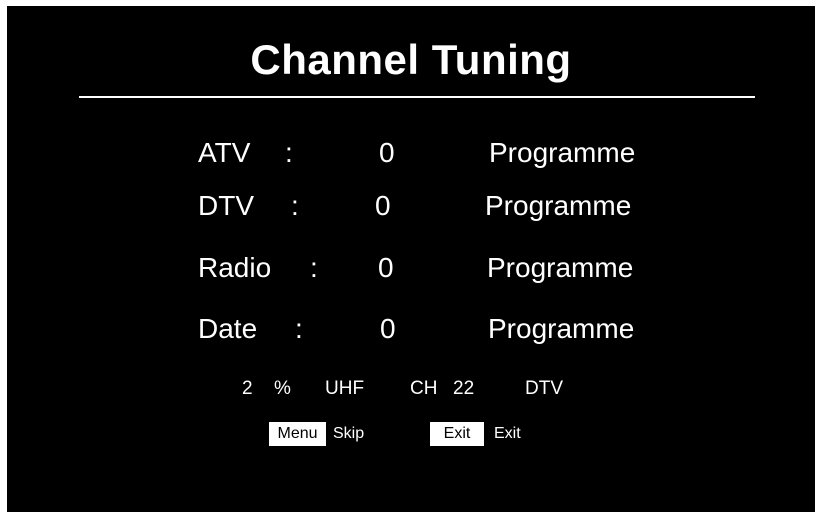  Describe the element at coordinates (282, 388) in the screenshot. I see `progress-unit: %` at that location.